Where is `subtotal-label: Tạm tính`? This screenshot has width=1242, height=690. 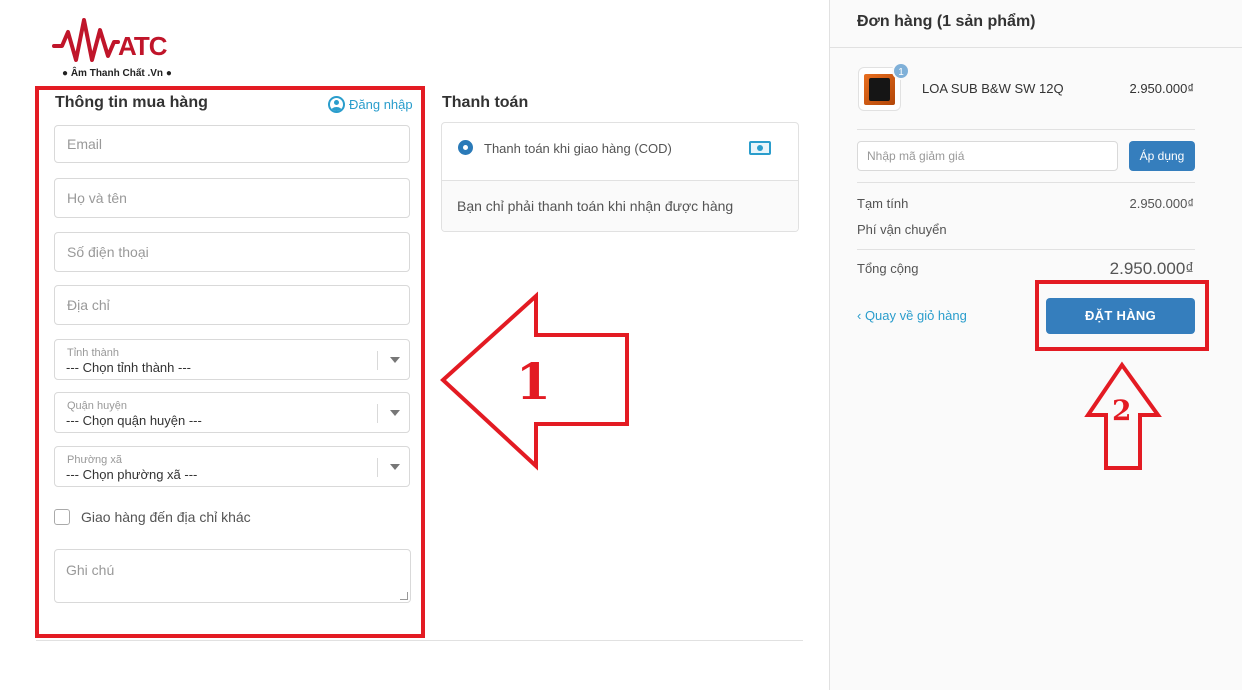
subtotal-label: Tạm tính is located at coordinates (883, 203).